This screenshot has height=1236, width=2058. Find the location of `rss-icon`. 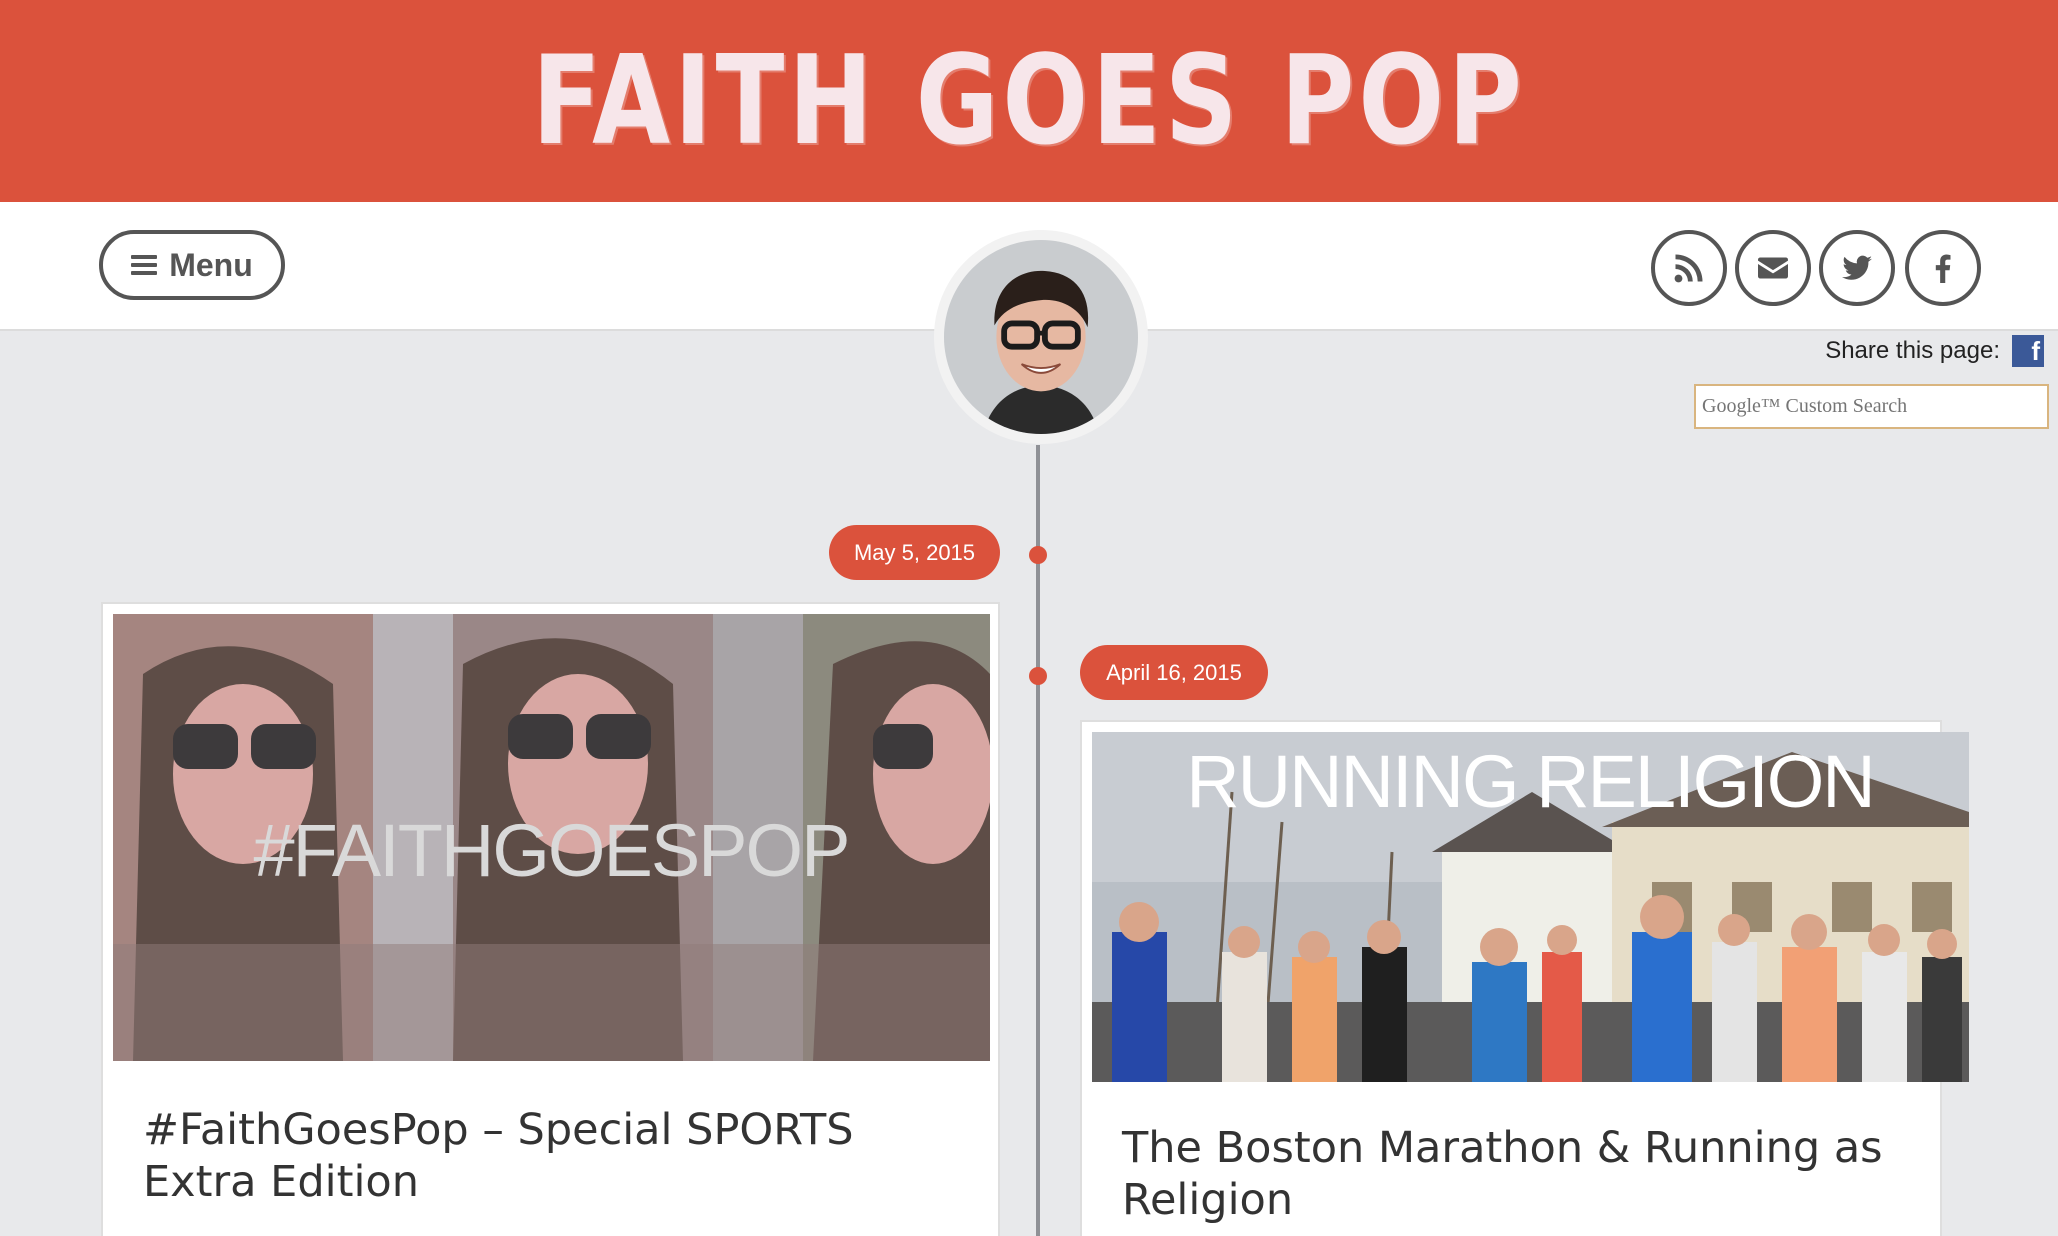

rss-icon is located at coordinates (1688, 268).